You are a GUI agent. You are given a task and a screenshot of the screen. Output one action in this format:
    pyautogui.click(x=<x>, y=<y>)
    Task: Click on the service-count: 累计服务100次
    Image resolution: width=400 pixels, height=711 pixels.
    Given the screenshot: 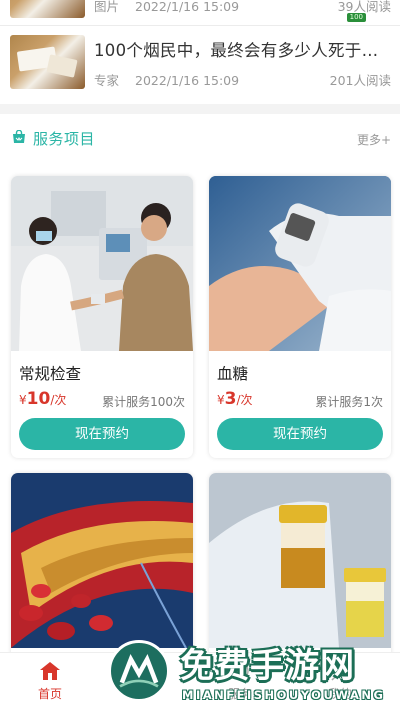 What is the action you would take?
    pyautogui.click(x=143, y=402)
    